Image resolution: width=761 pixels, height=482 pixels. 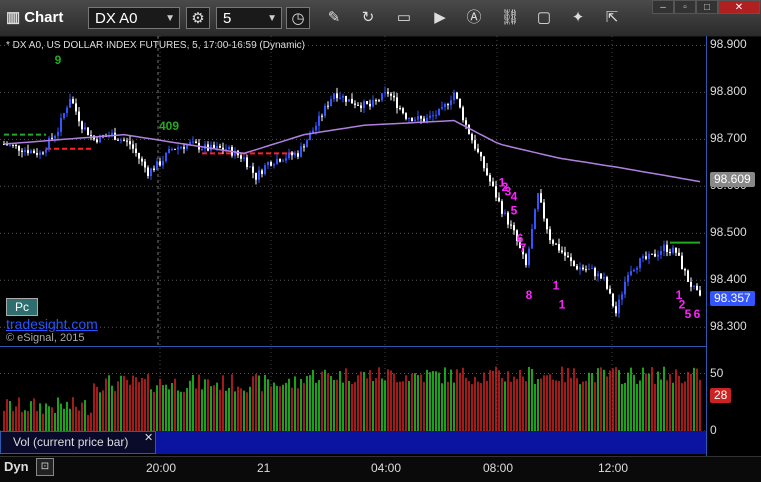 What do you see at coordinates (732, 179) in the screenshot?
I see `ma-value-tag: 98.609` at bounding box center [732, 179].